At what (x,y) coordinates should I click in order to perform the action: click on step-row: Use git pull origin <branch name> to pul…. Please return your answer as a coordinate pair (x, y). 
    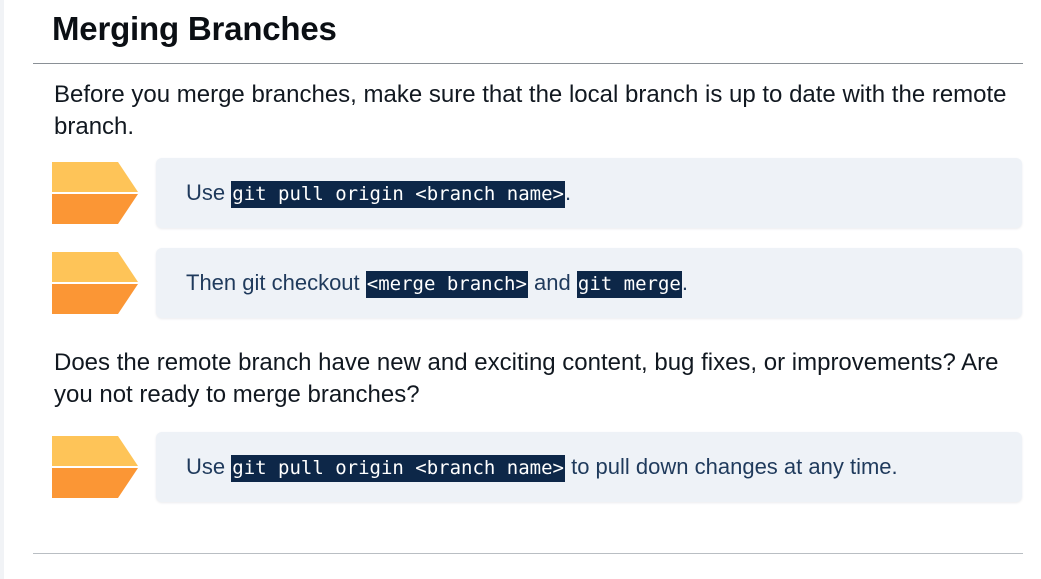
    Looking at the image, I should click on (537, 467).